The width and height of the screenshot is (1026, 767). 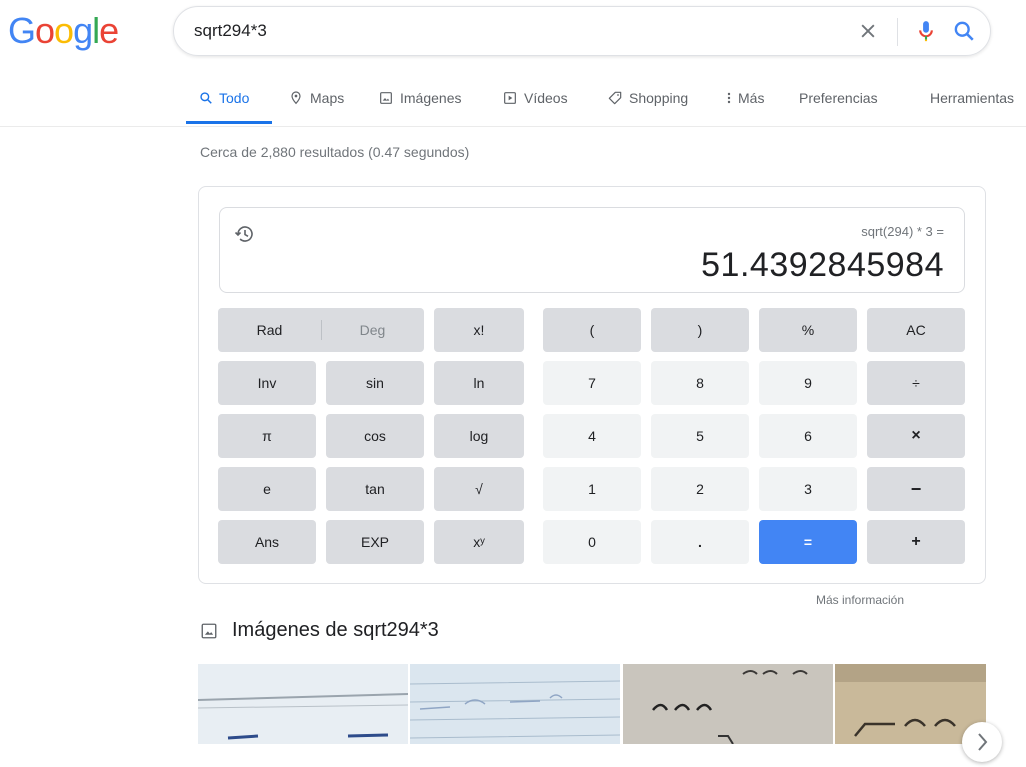 What do you see at coordinates (700, 489) in the screenshot?
I see `digit-2-key: 2` at bounding box center [700, 489].